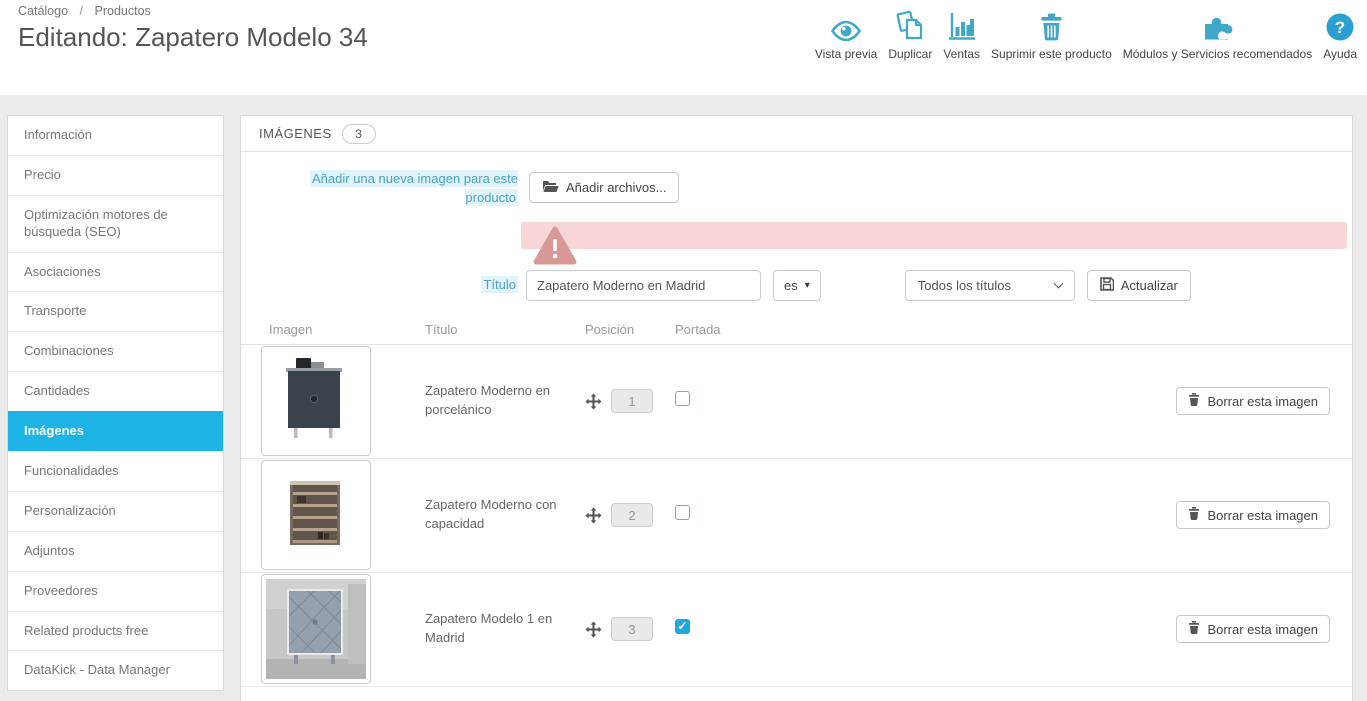 This screenshot has width=1367, height=701. I want to click on sidebar-item-datakick: DataKick - Data Manager, so click(115, 670).